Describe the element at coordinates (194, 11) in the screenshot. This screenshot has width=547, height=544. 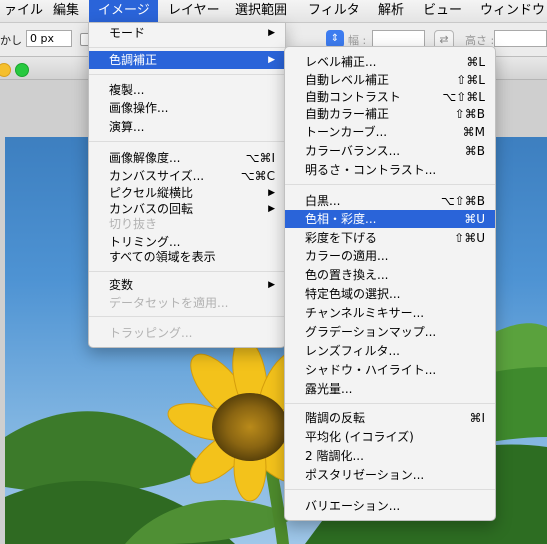
I see `menu-layer: レイヤー` at that location.